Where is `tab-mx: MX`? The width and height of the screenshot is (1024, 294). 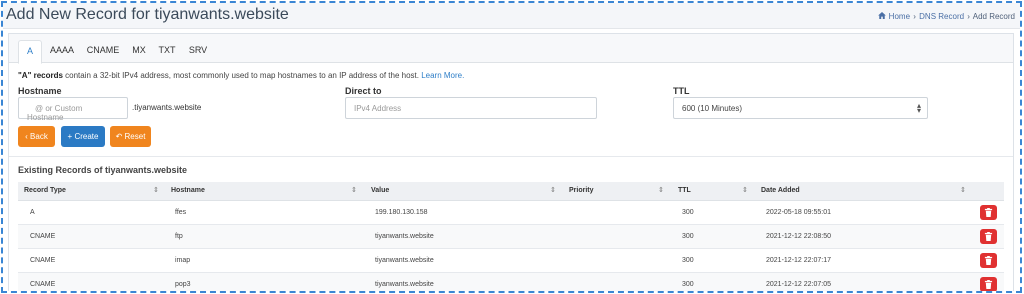
tab-mx: MX is located at coordinates (139, 51).